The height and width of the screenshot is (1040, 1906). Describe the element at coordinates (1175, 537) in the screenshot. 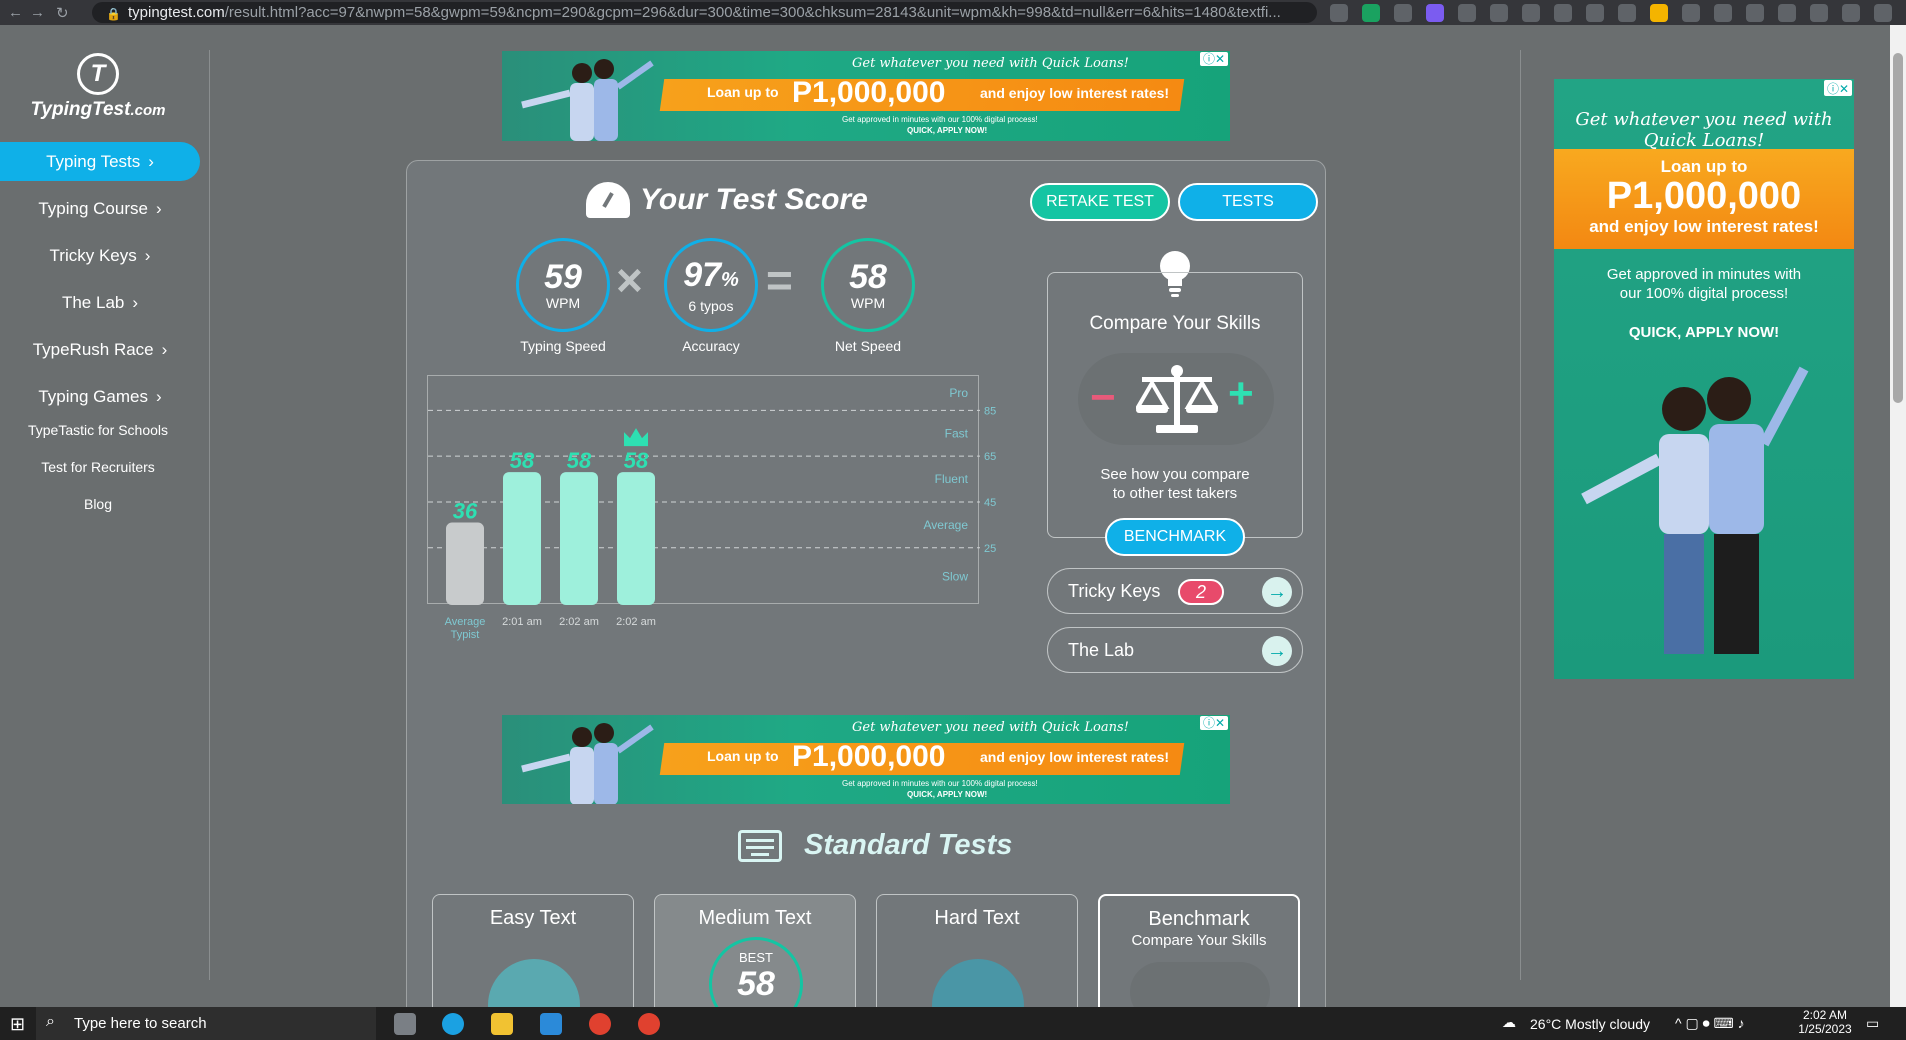

I see `benchmark-button: BENCHMARK` at that location.